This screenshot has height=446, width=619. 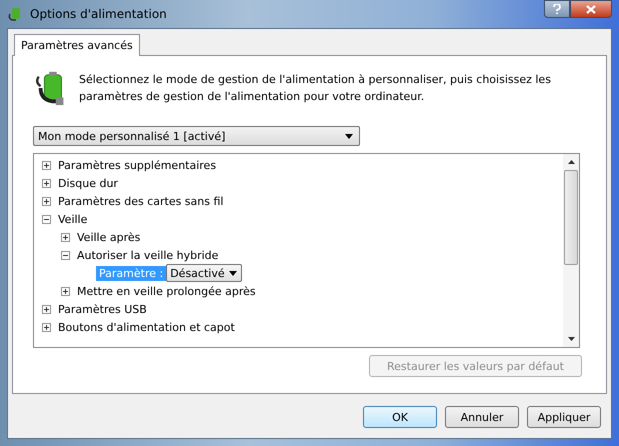 What do you see at coordinates (564, 417) in the screenshot?
I see `dialog-button: Appliquer` at bounding box center [564, 417].